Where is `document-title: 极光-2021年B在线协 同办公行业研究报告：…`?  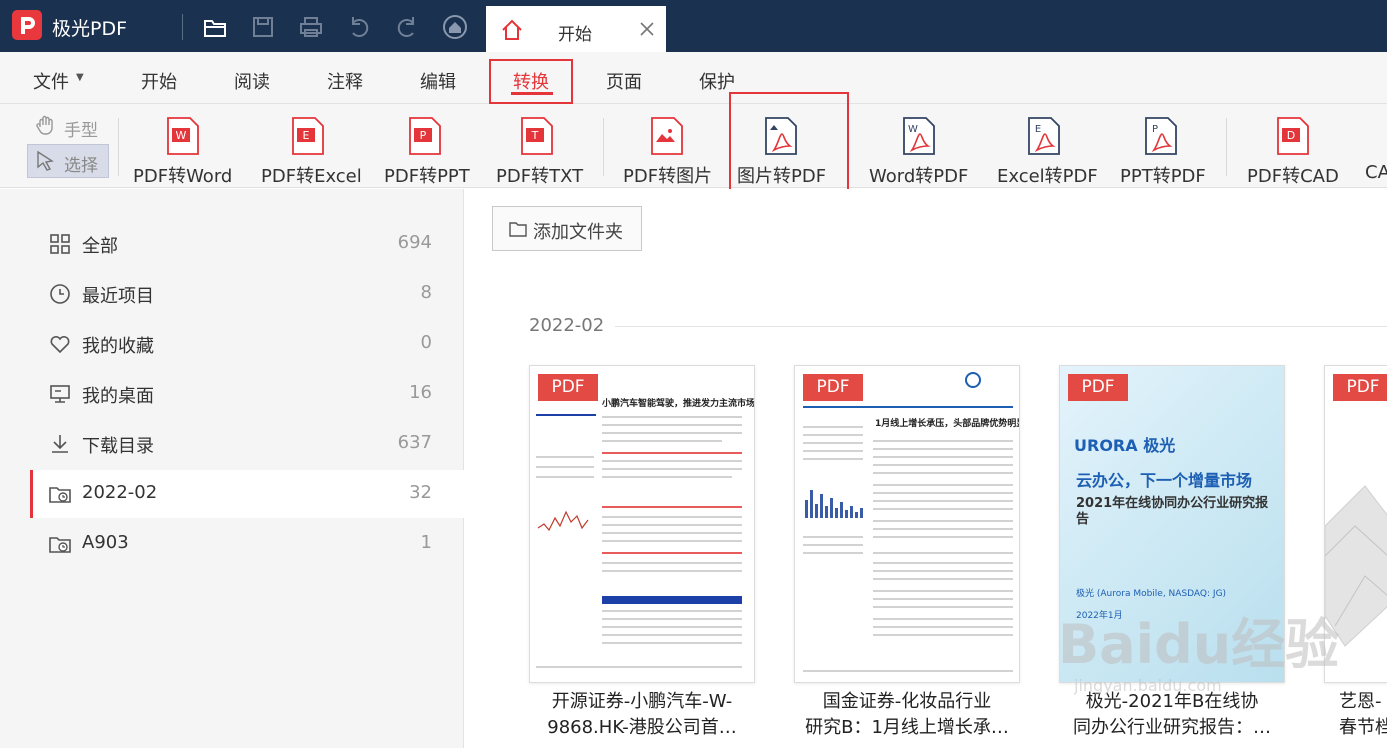
document-title: 极光-2021年B在线协 同办公行业研究报告：… is located at coordinates (1172, 715).